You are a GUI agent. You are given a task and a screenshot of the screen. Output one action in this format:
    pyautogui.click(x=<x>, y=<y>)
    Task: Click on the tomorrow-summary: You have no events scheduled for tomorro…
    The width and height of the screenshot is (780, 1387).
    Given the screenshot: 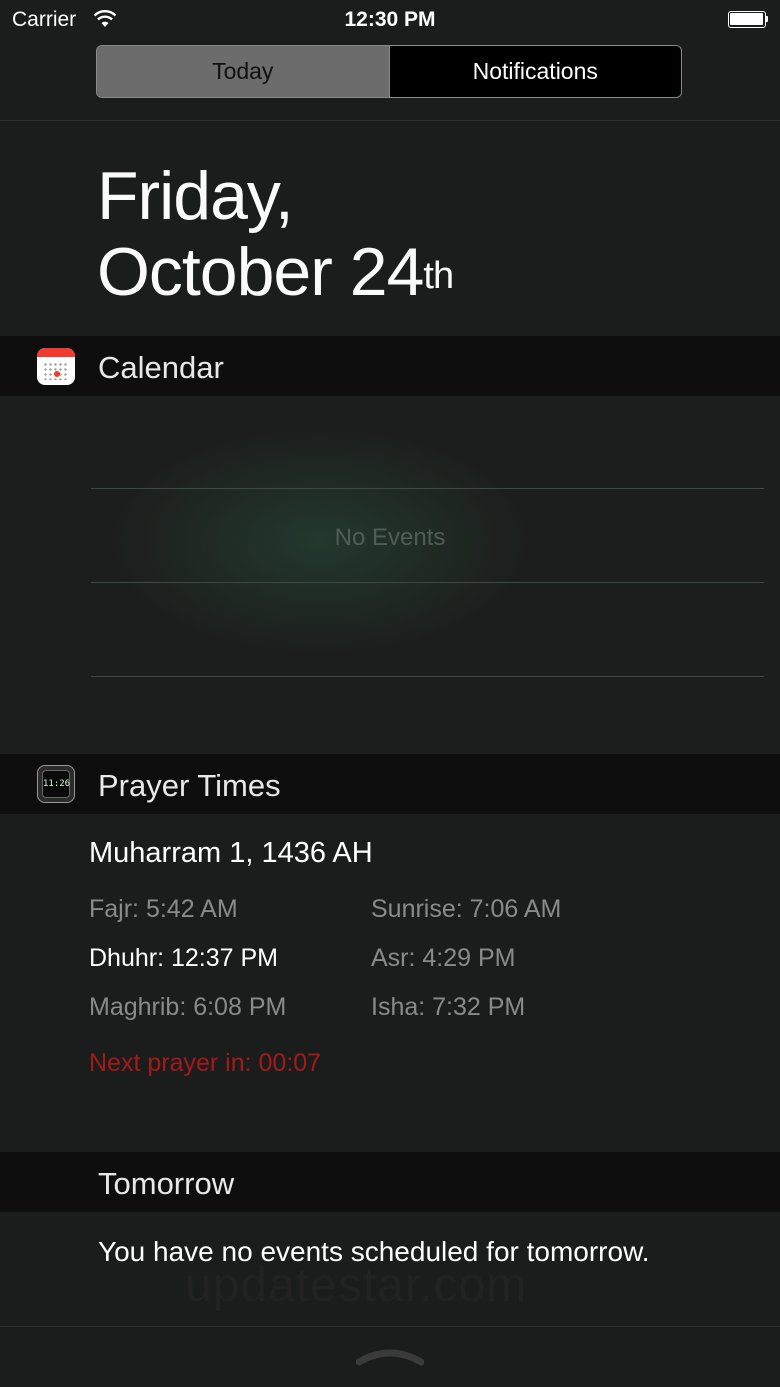 What is the action you would take?
    pyautogui.click(x=374, y=1251)
    